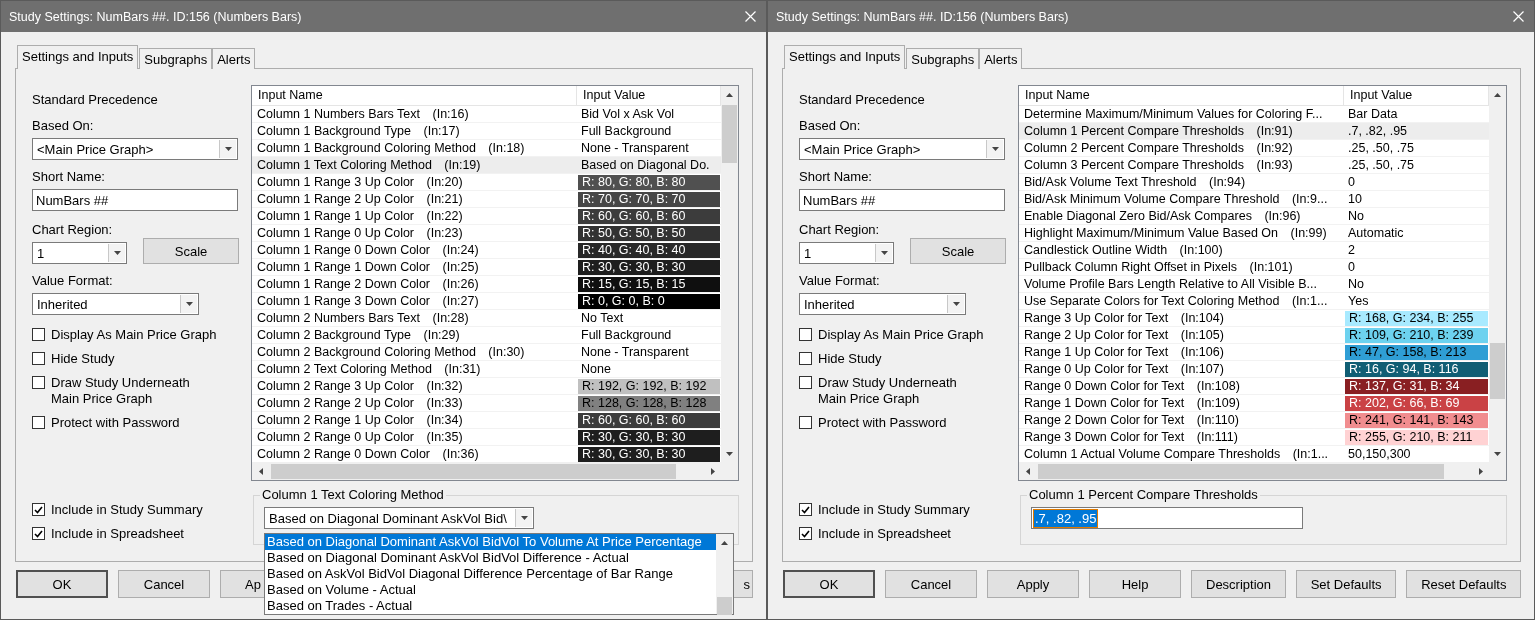  What do you see at coordinates (1124, 335) in the screenshot?
I see `input-name-cell-text: Range 2 Up Color for Text (In:105)` at bounding box center [1124, 335].